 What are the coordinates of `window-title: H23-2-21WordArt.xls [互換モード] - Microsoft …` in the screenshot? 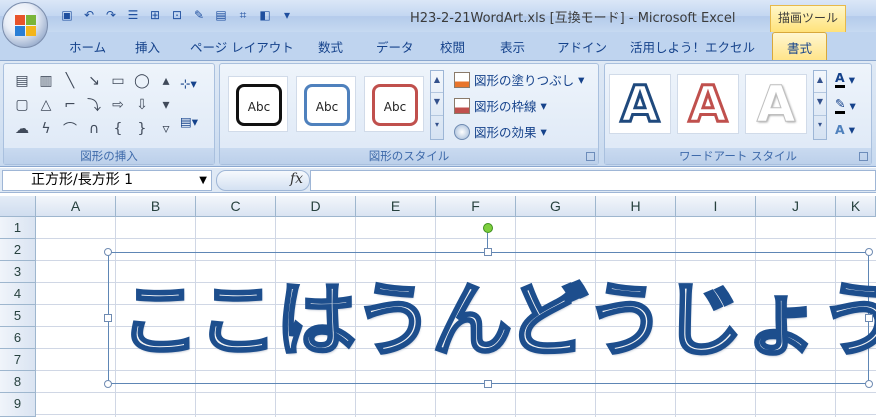 It's located at (573, 18).